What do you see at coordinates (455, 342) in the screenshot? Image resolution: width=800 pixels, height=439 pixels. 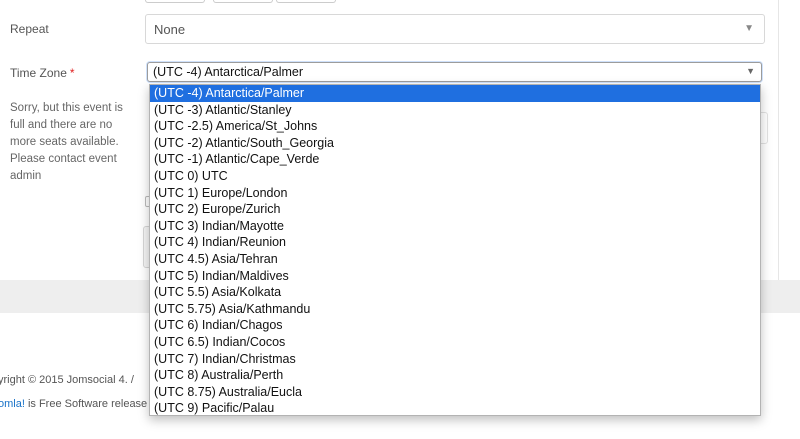 I see `timezone-option: (UTC 6.5) Indian/Cocos` at bounding box center [455, 342].